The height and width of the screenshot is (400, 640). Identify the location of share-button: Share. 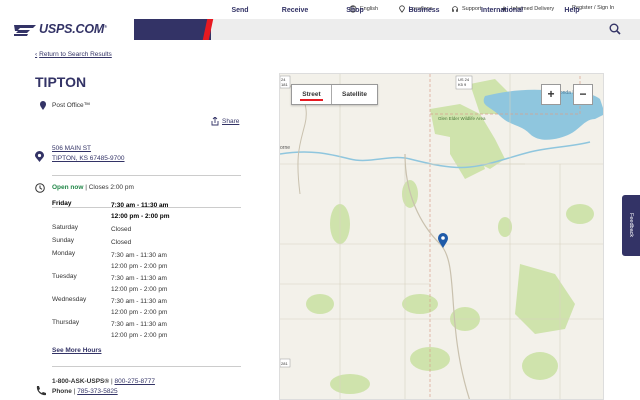
(225, 121).